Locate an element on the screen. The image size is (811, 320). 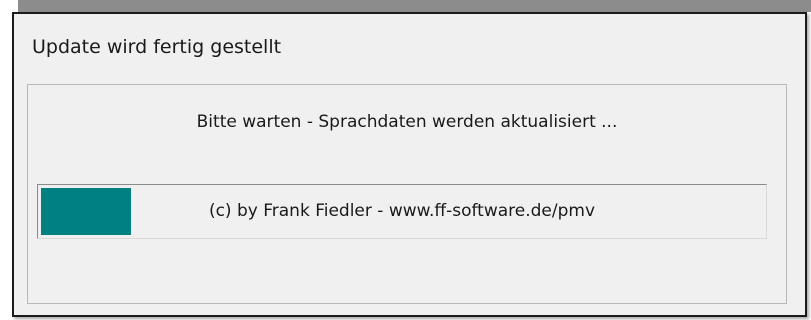
dialog-title: Update wird fertig gestellt is located at coordinates (157, 47).